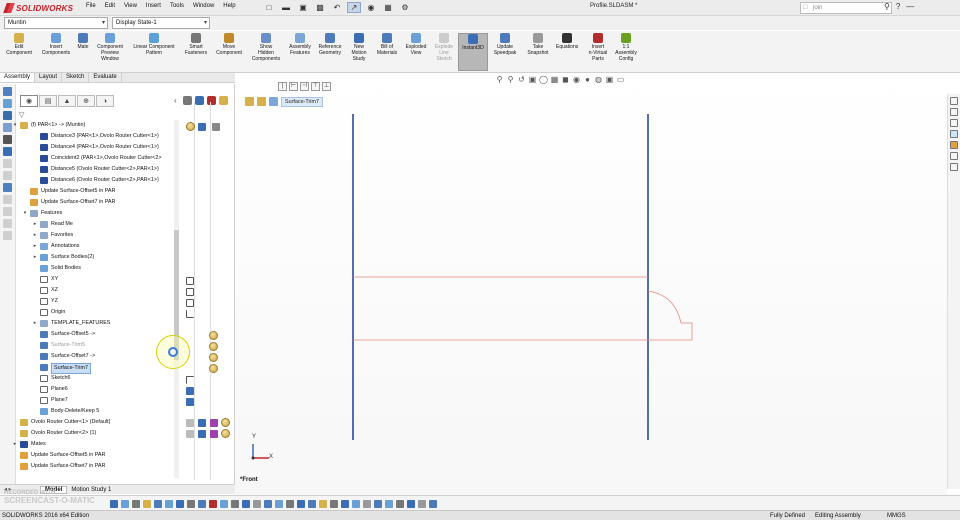 The width and height of the screenshot is (960, 520). What do you see at coordinates (315, 86) in the screenshot?
I see `breadcrumb-tool-icon: ⊤` at bounding box center [315, 86].